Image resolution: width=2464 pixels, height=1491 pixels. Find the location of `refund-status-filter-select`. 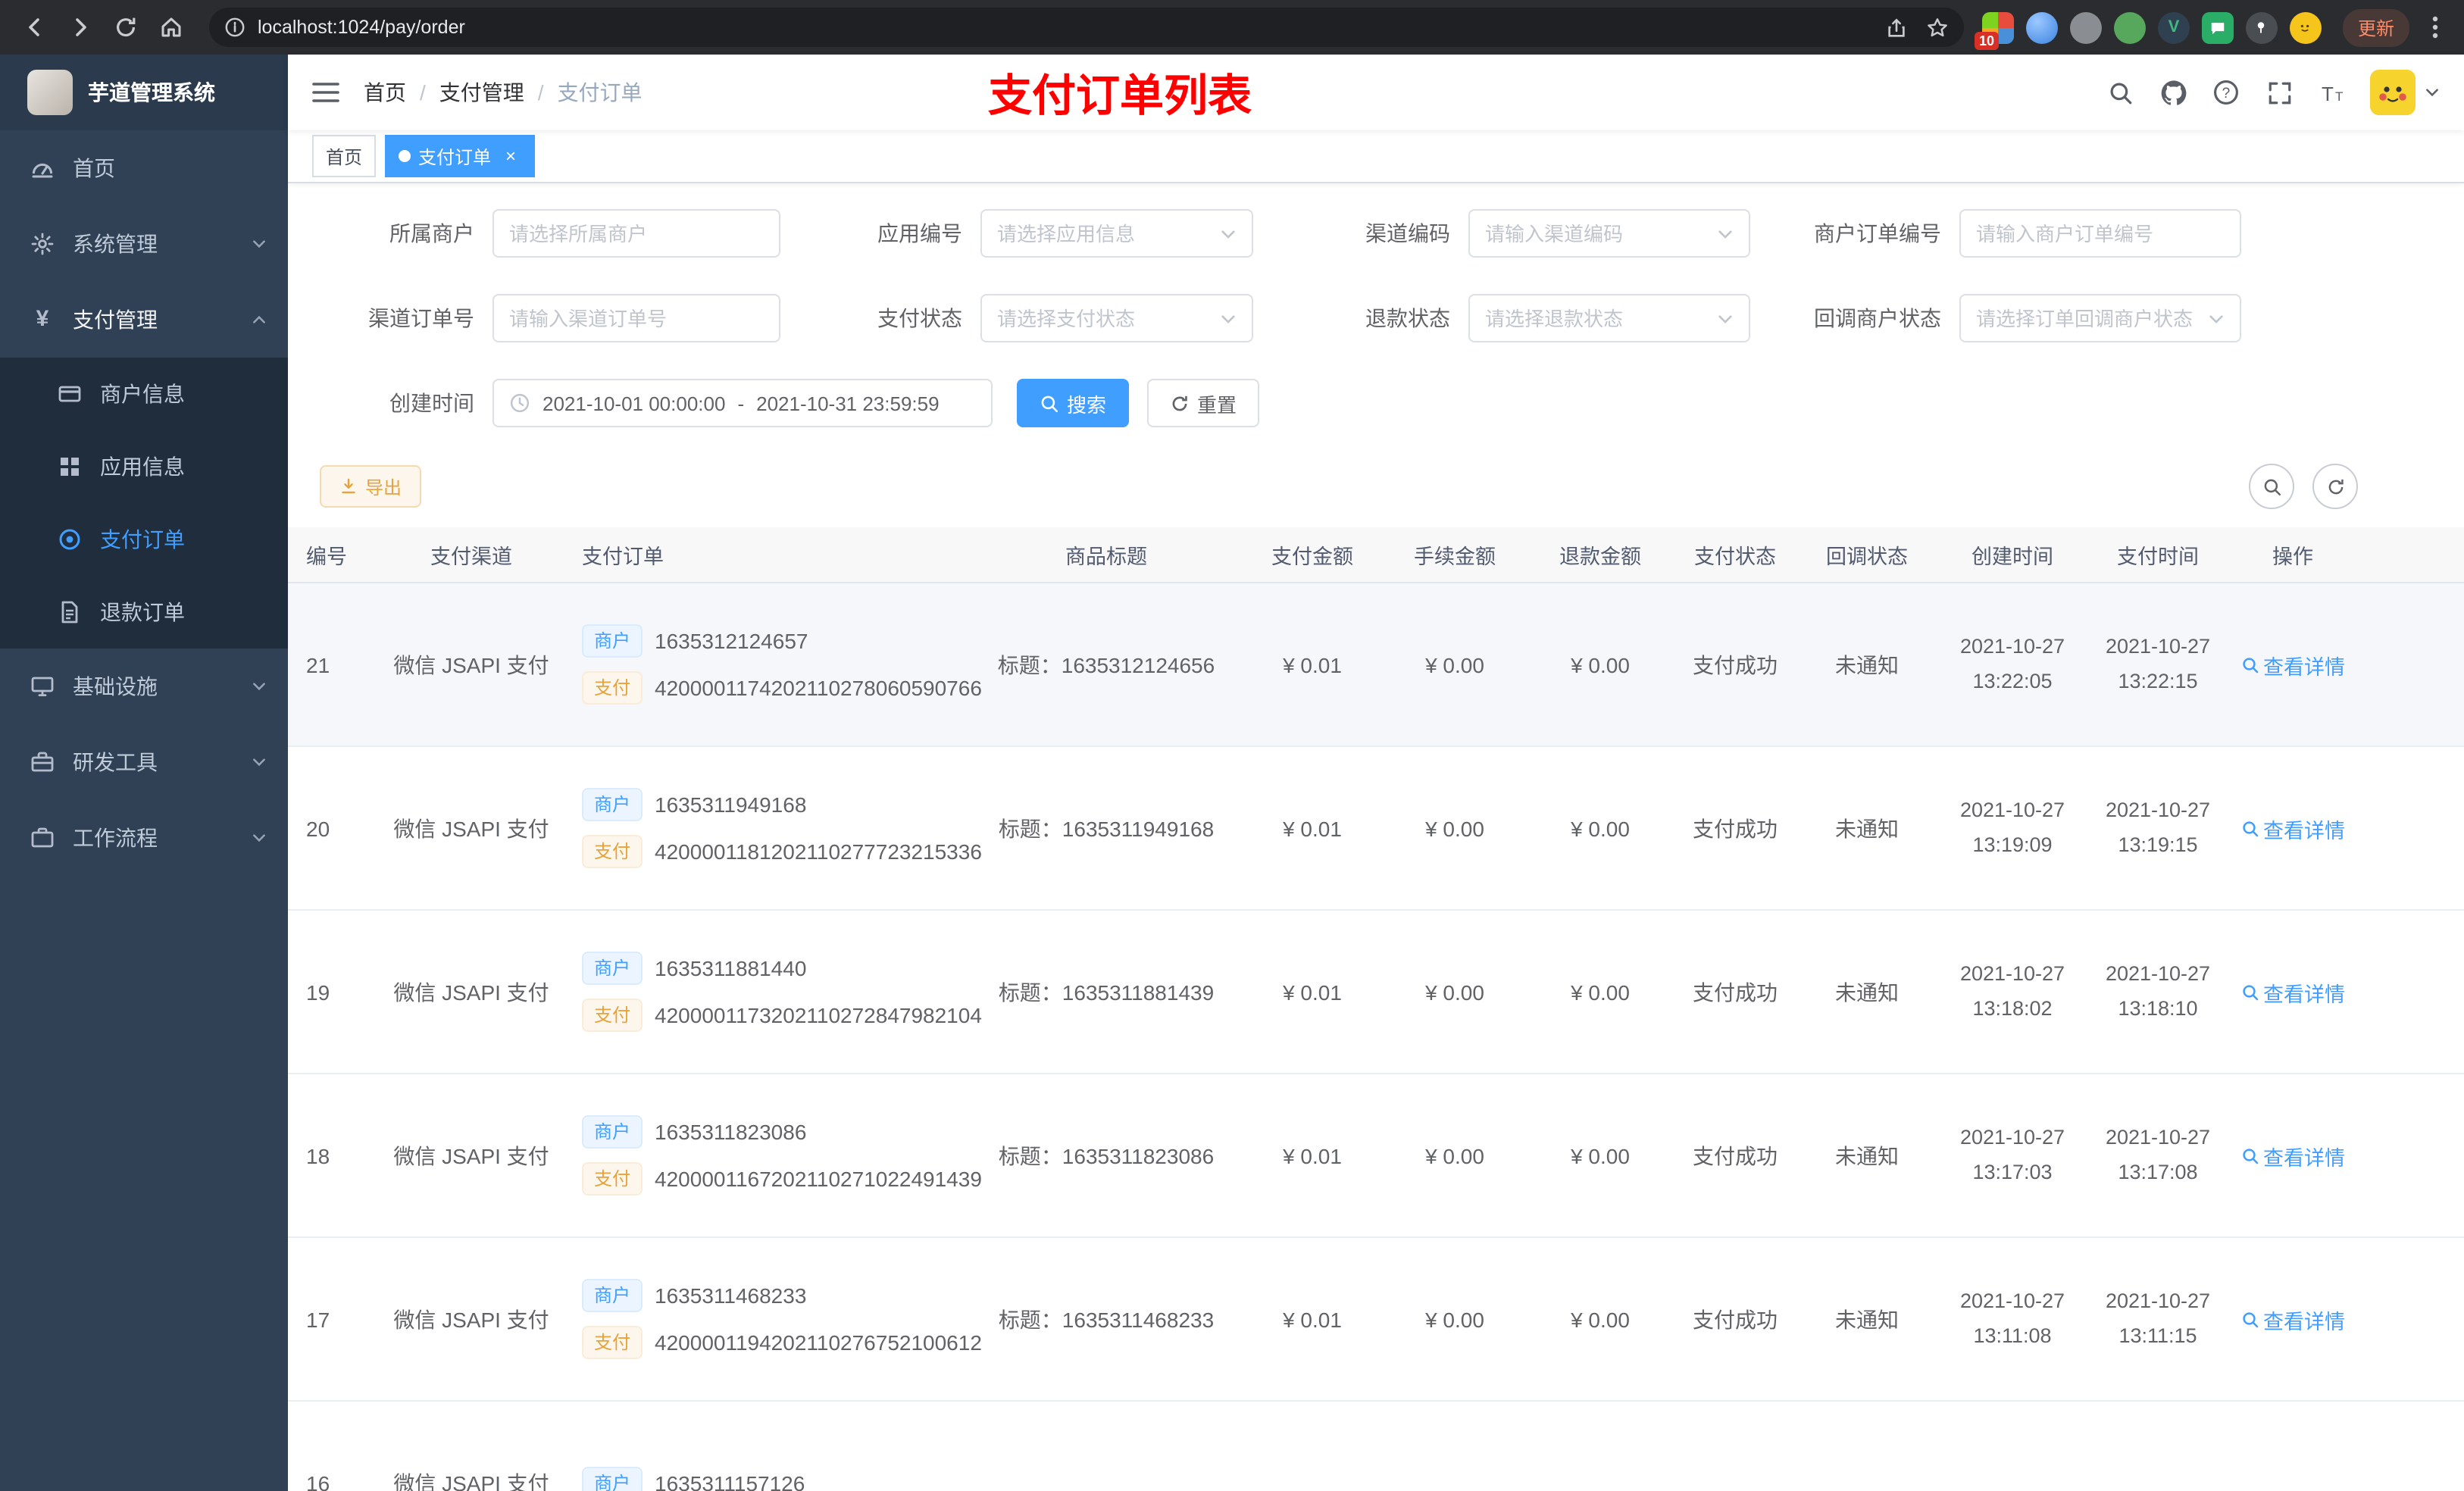

refund-status-filter-select is located at coordinates (1609, 318).